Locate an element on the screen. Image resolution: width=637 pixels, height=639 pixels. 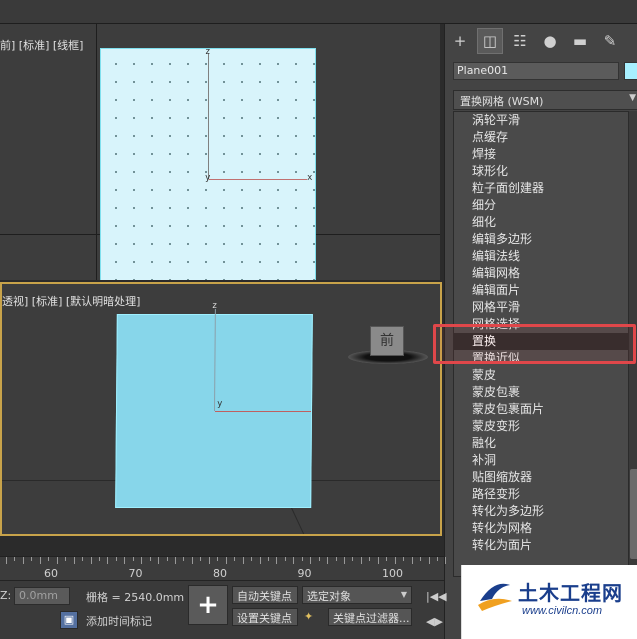
modifier-list-item: 编辑多边形 is located at coordinates (541, 239).